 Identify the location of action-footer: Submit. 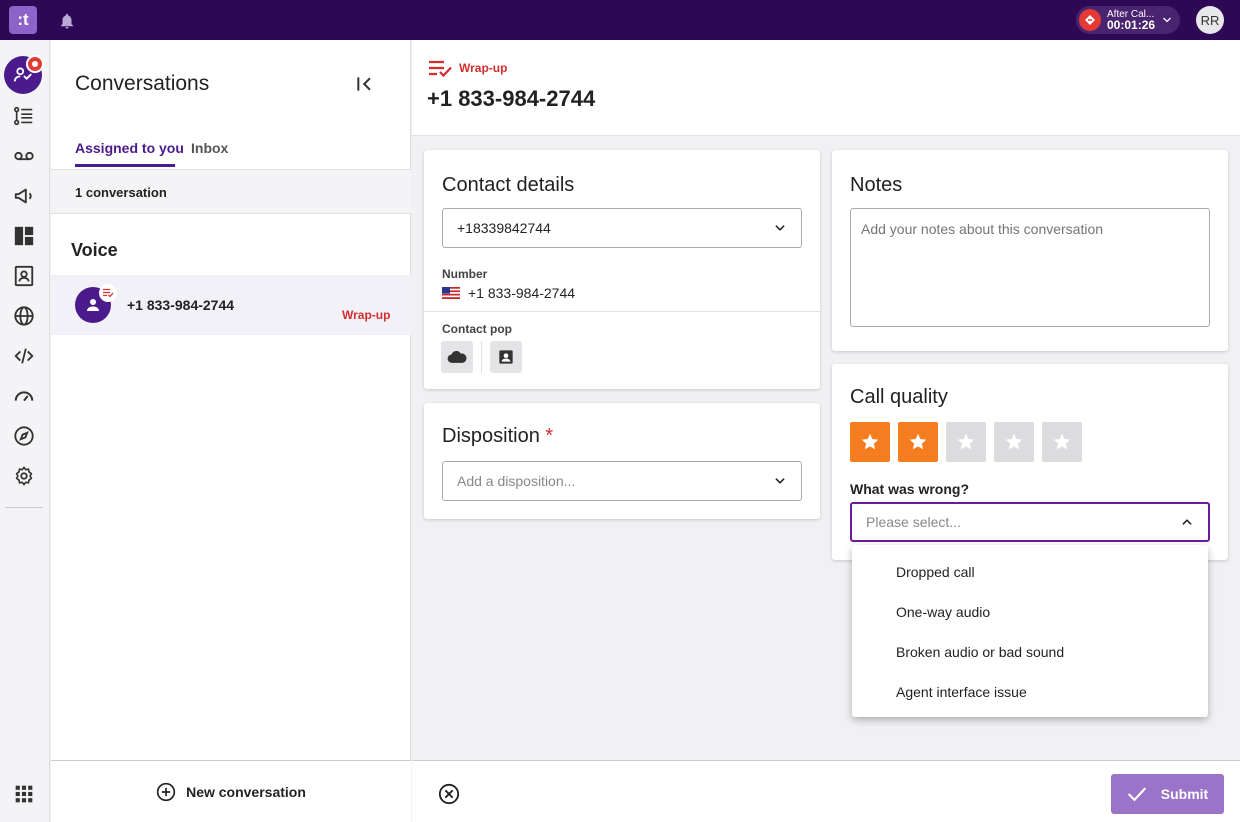
(826, 791).